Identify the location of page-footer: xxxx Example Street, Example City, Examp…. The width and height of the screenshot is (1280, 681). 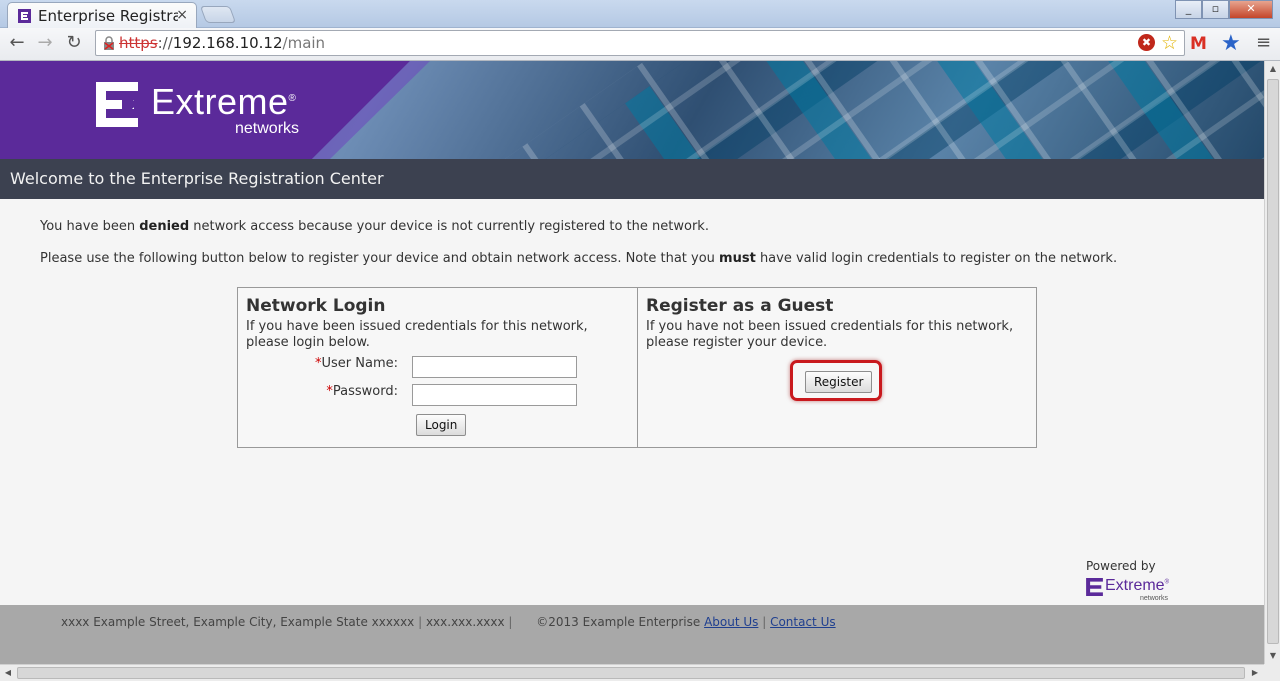
(632, 634).